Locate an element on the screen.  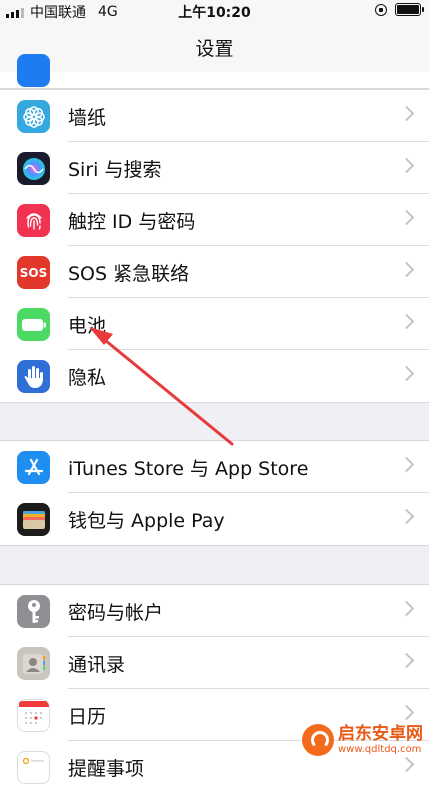
watermark: 启东安卓网 www.qdltdq.com is located at coordinates (362, 740).